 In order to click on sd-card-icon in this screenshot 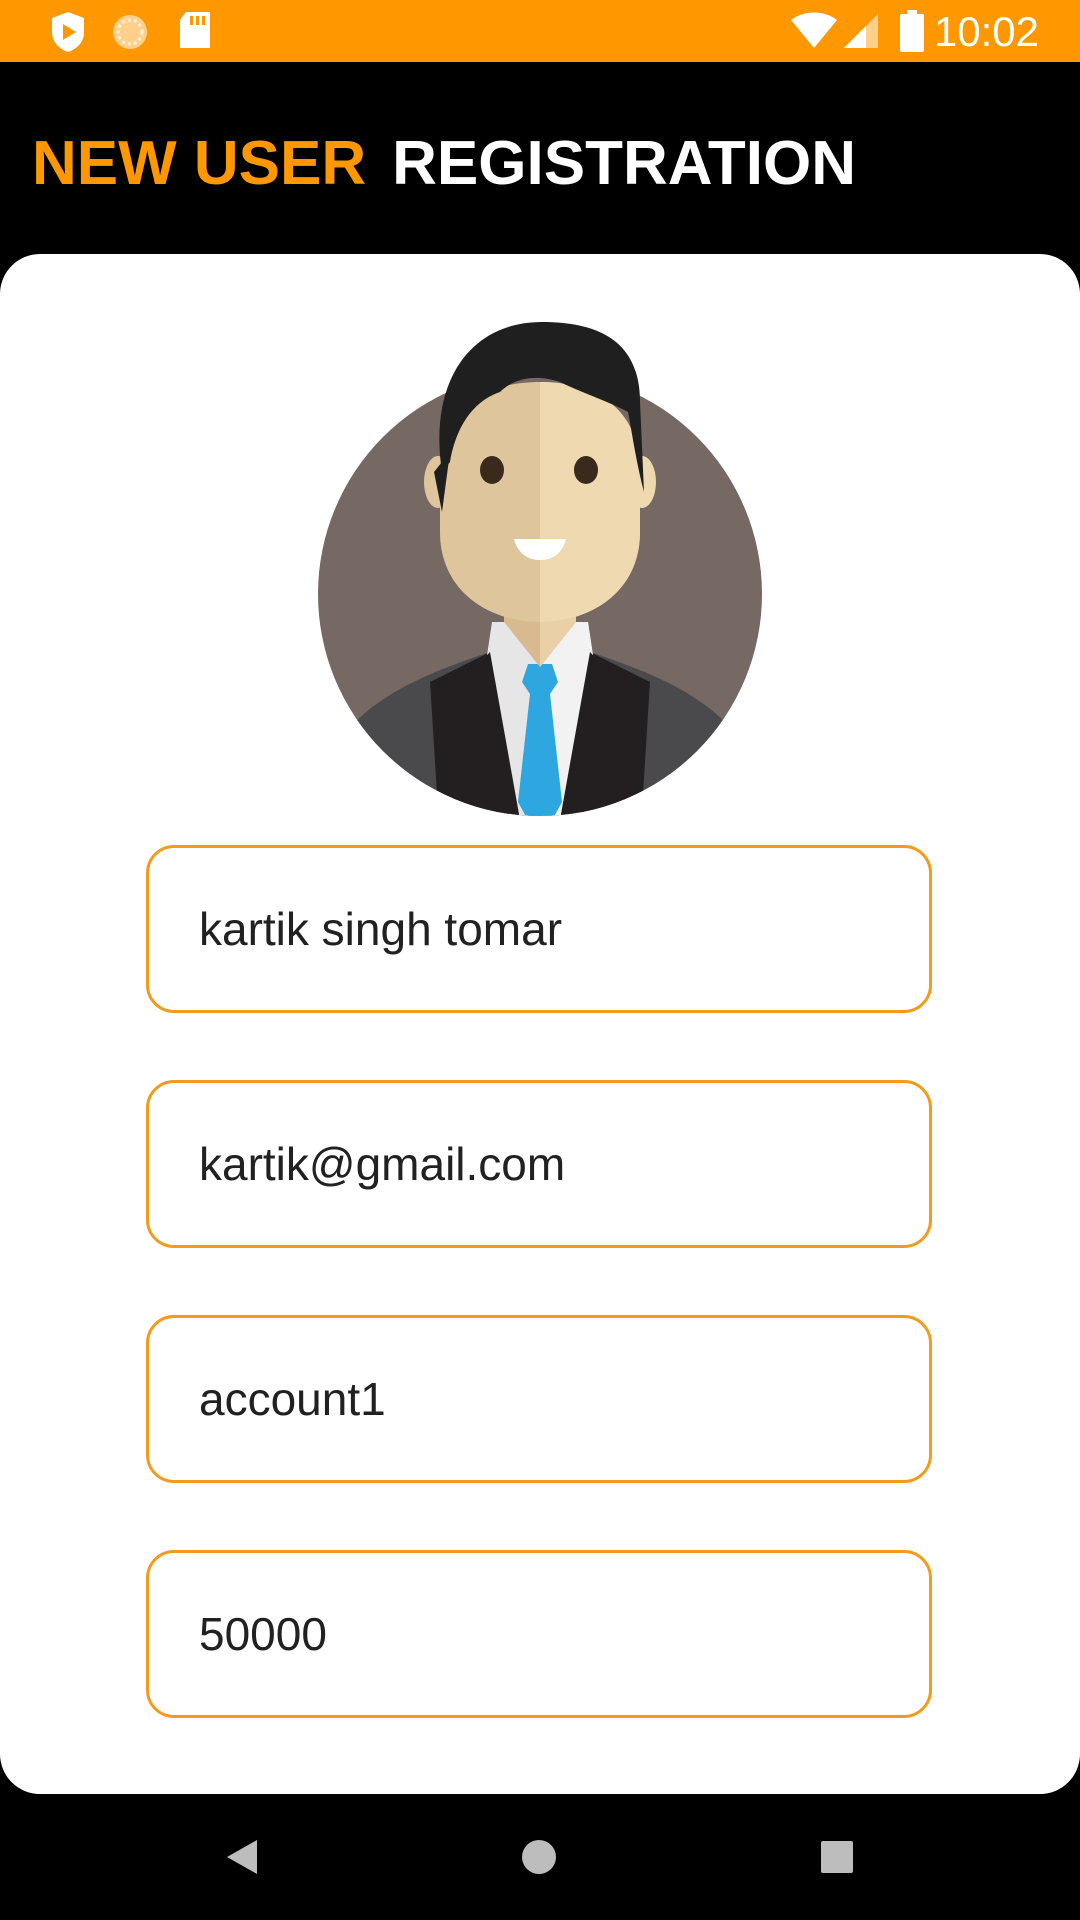, I will do `click(195, 32)`.